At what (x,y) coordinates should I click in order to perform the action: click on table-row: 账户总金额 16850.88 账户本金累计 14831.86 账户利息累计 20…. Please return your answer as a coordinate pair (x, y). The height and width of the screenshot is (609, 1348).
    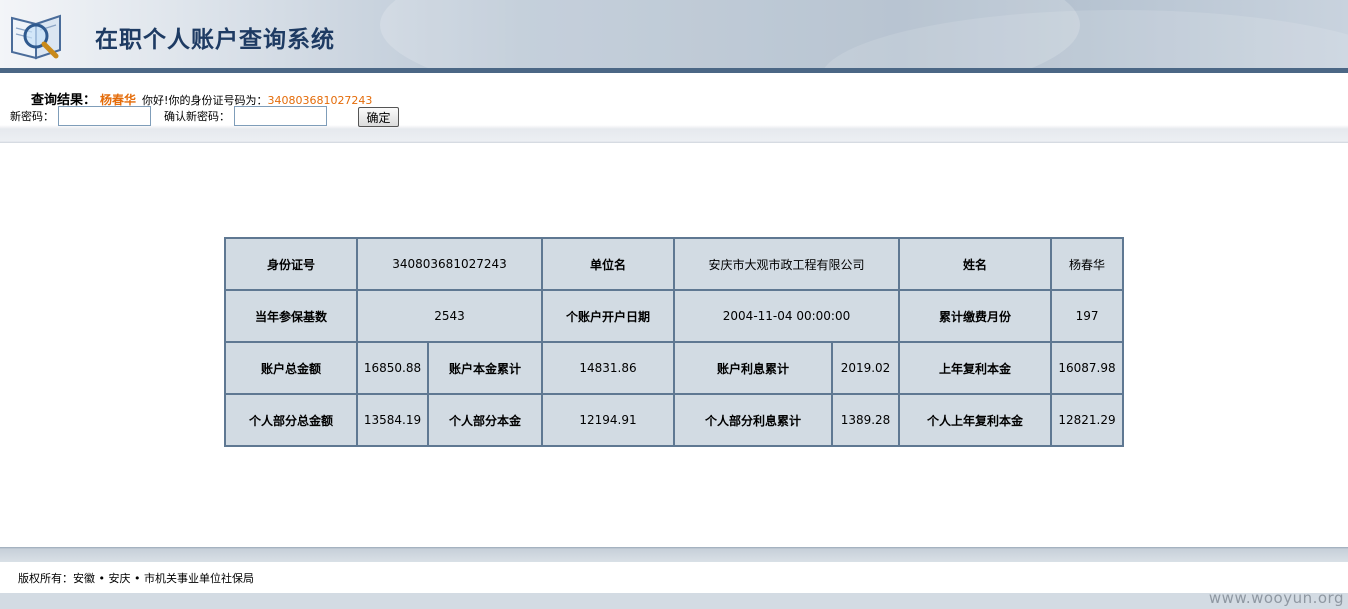
    Looking at the image, I should click on (674, 368).